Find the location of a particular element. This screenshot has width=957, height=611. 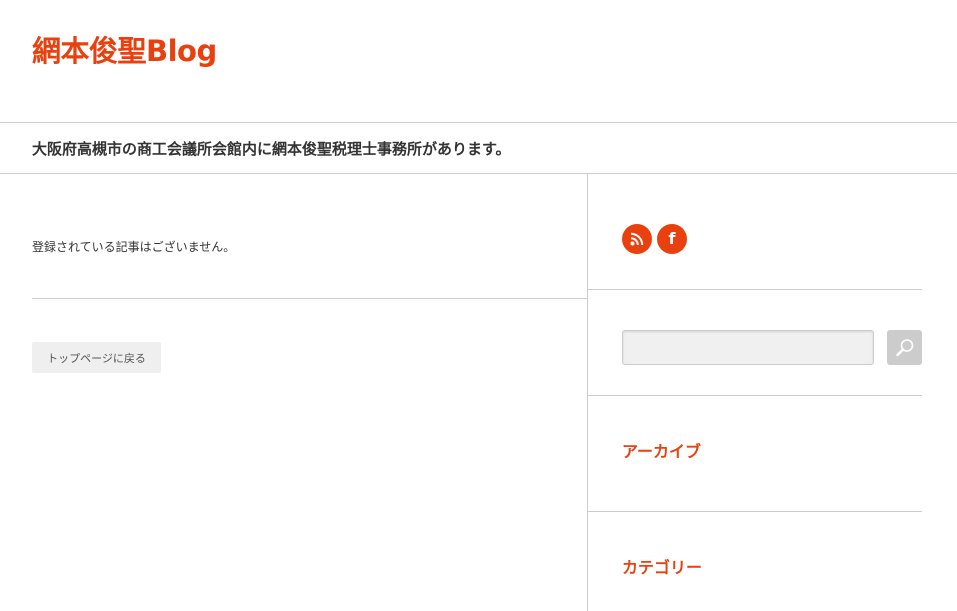

search-button is located at coordinates (904, 347).